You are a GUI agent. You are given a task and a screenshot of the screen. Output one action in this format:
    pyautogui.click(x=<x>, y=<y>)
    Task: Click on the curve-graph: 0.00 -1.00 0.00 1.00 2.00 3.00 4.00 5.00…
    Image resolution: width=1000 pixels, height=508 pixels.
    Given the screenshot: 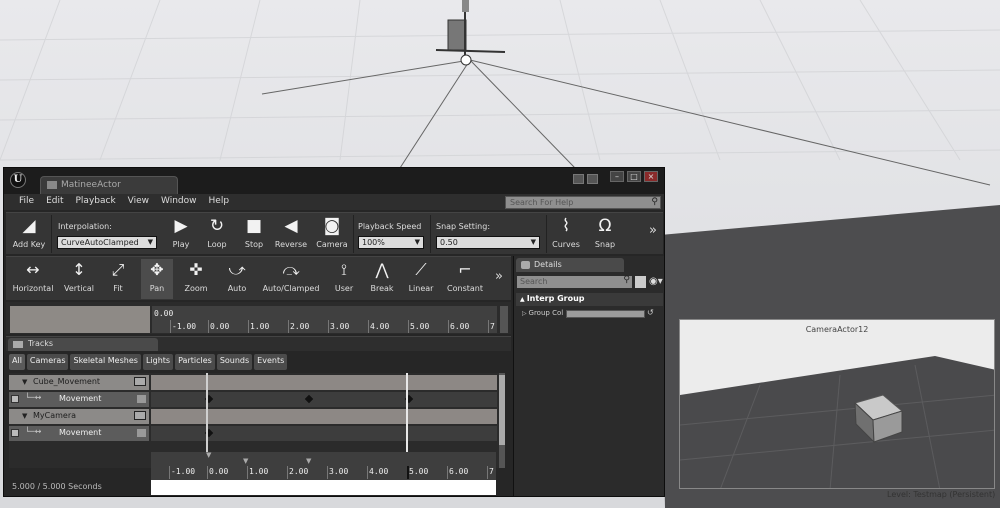 What is the action you would take?
    pyautogui.click(x=324, y=319)
    